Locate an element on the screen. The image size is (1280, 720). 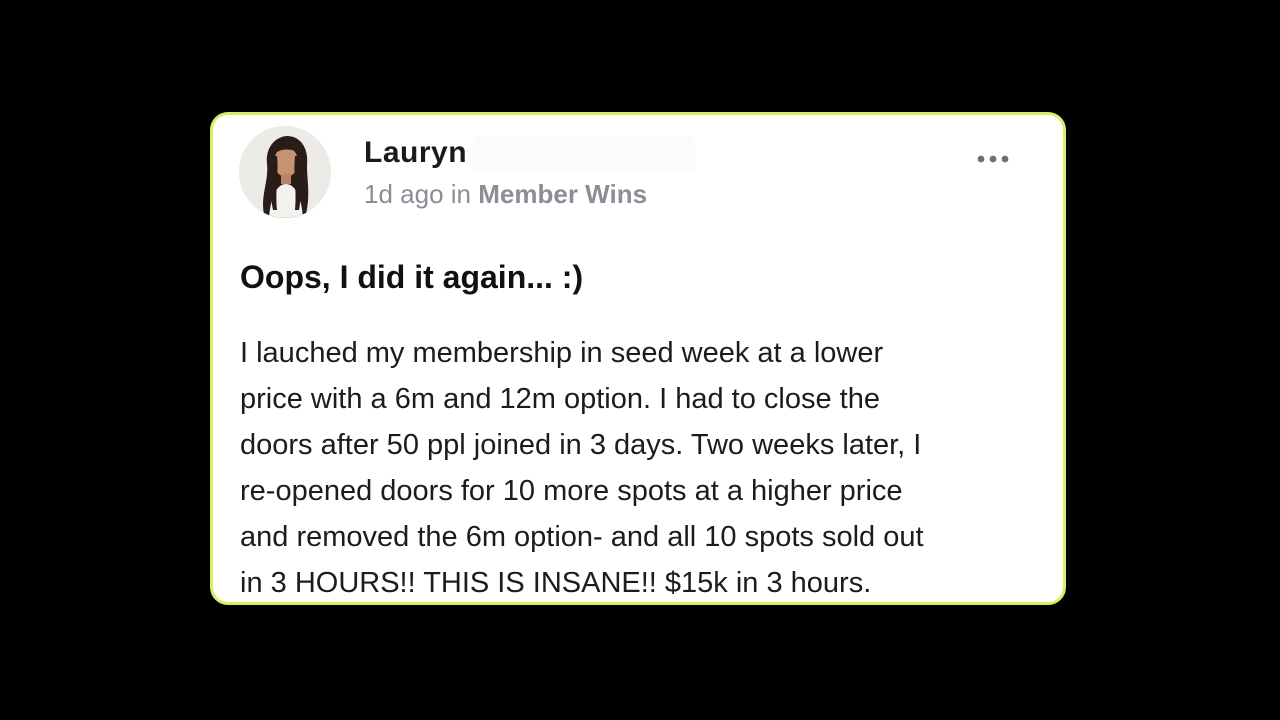
more-options-button is located at coordinates (993, 159).